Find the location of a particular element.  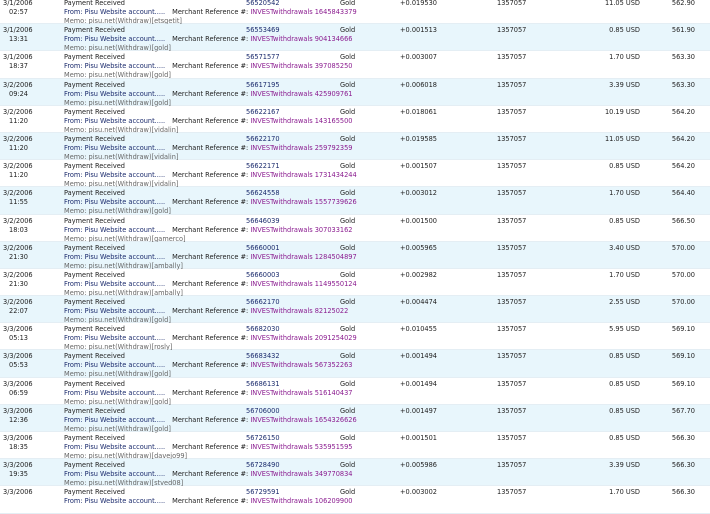

amount: +0.018061 is located at coordinates (418, 111).